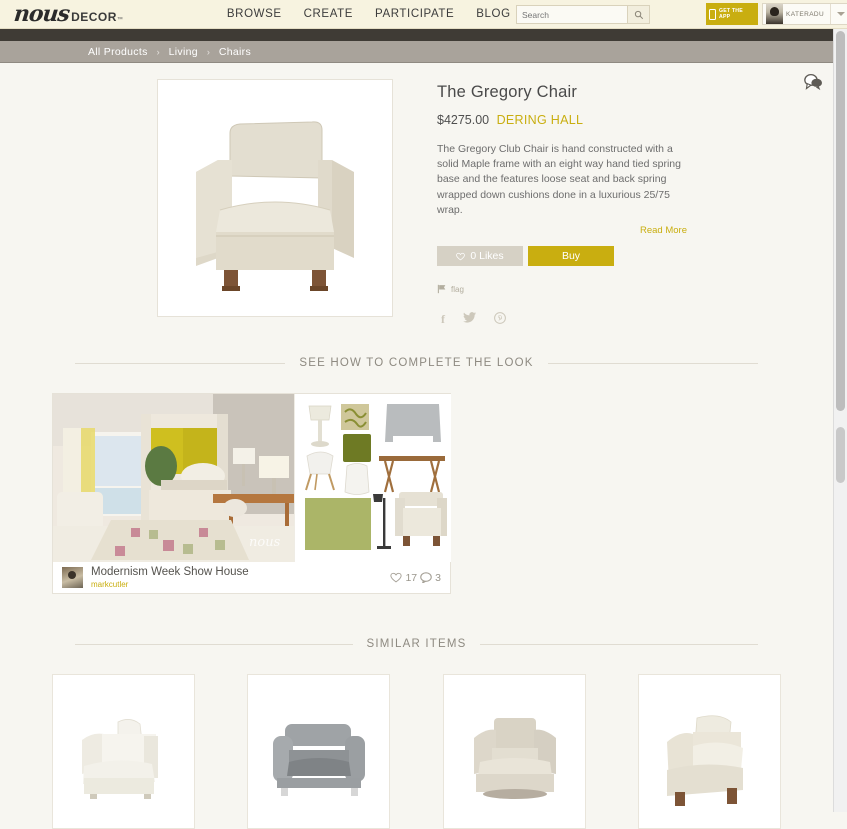  Describe the element at coordinates (540, 120) in the screenshot. I see `product-brand: DERING HALL` at that location.